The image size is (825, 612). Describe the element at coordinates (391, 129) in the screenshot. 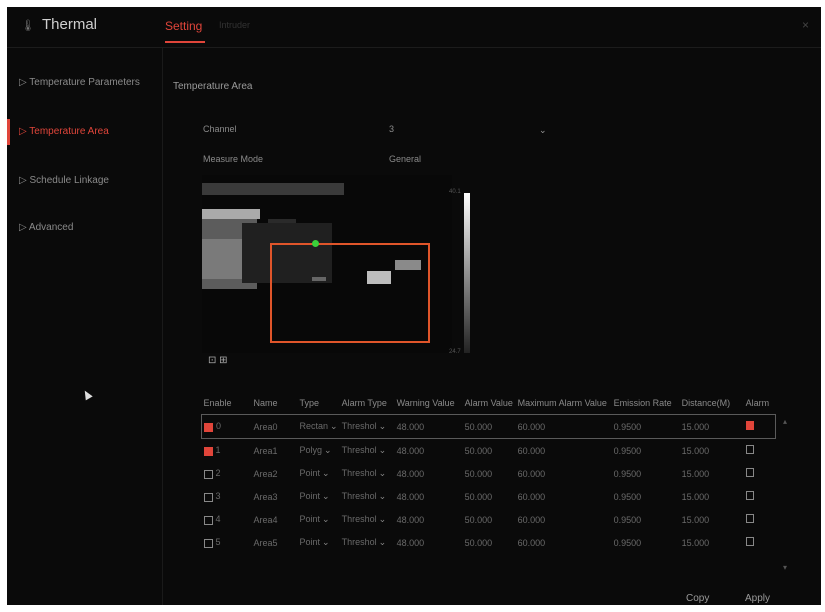

I see `channel-select: 3` at that location.